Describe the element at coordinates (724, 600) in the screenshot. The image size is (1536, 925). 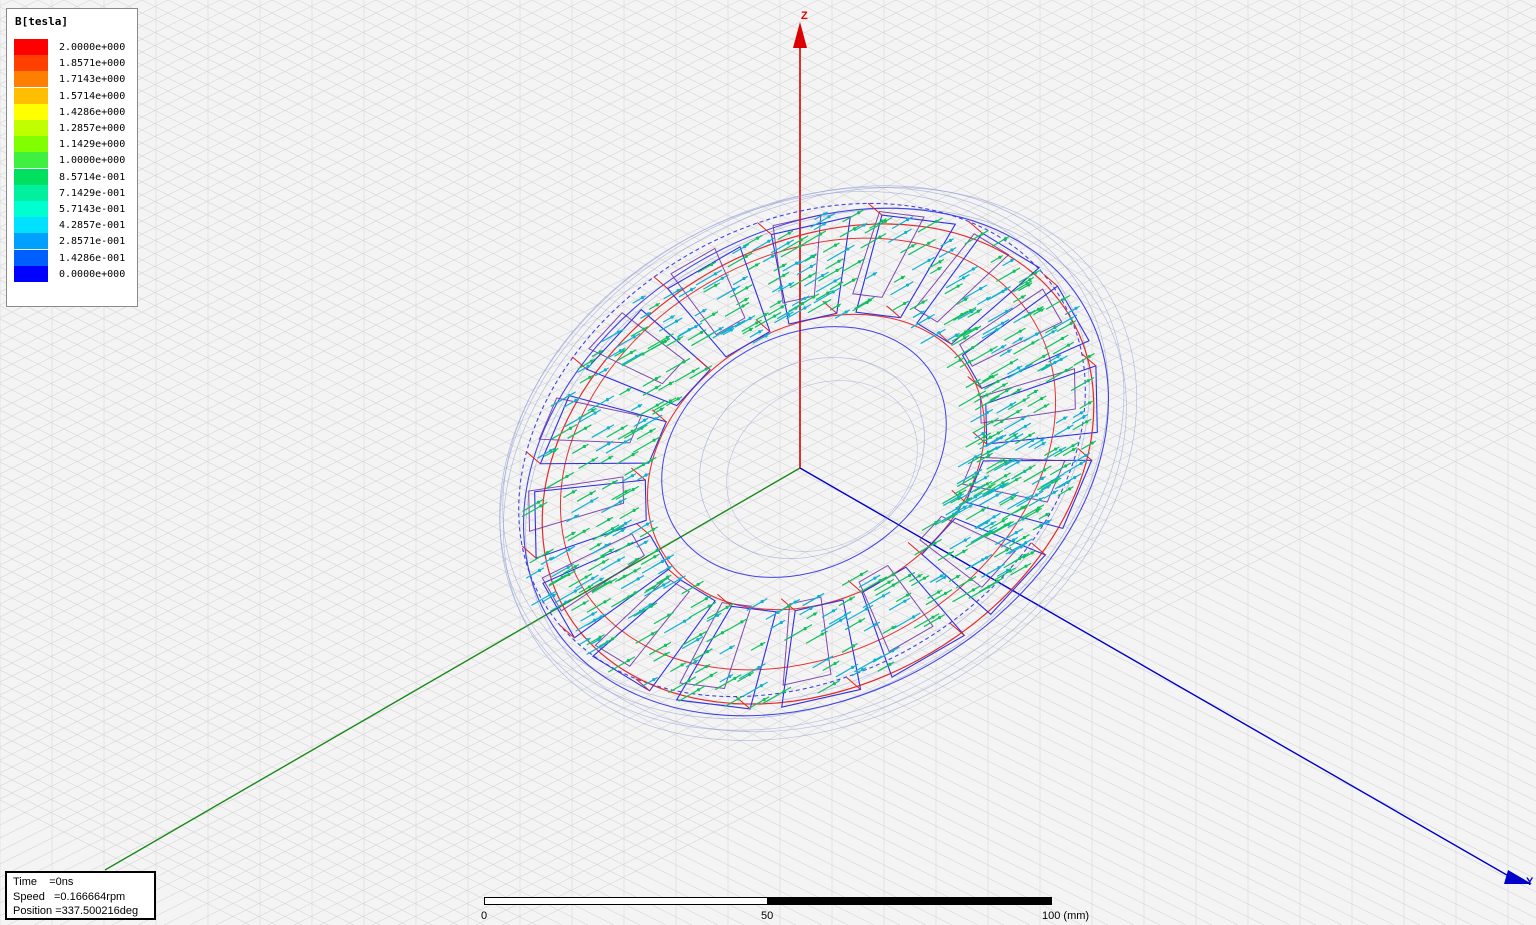
I see `tooth-depth-edge` at that location.